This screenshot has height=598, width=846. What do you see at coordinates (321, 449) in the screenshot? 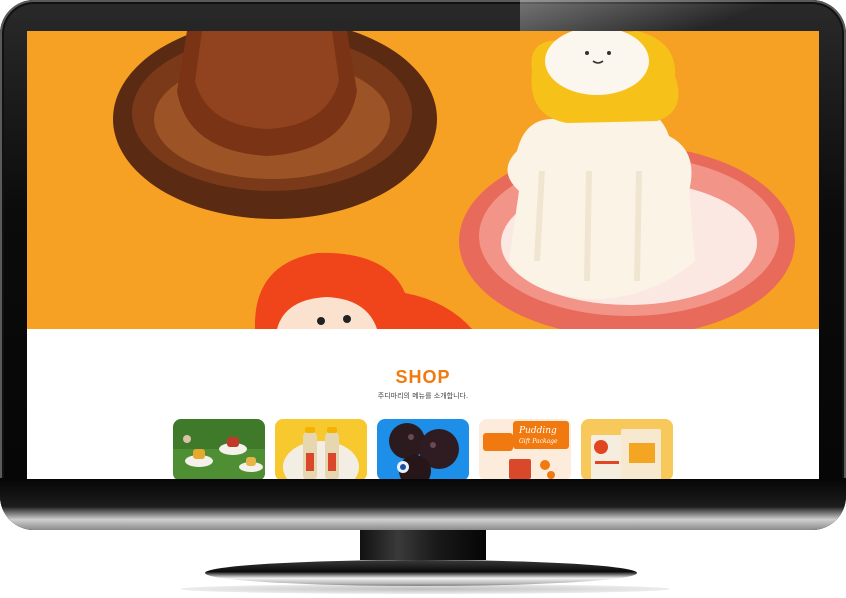
I see `product-thumb-bear-bottles` at bounding box center [321, 449].